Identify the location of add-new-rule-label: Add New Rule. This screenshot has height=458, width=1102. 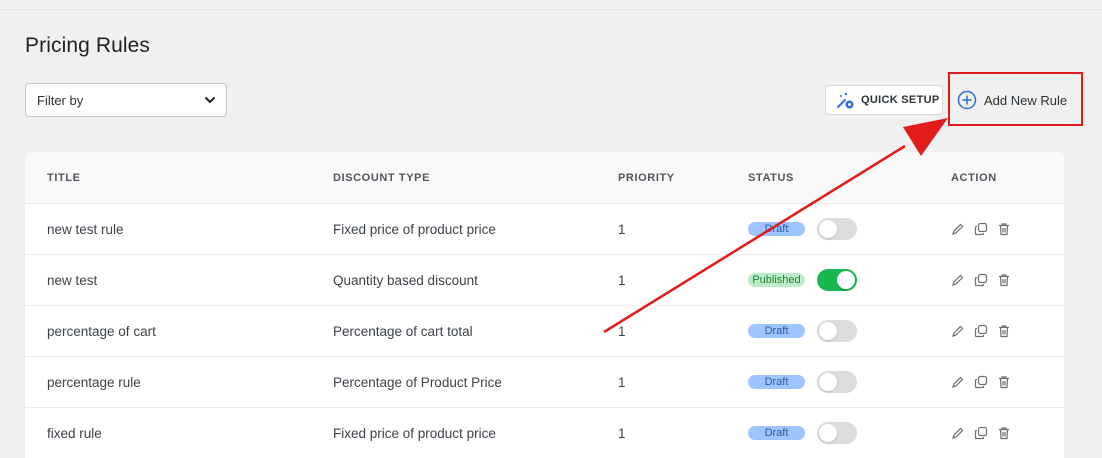
(1026, 100).